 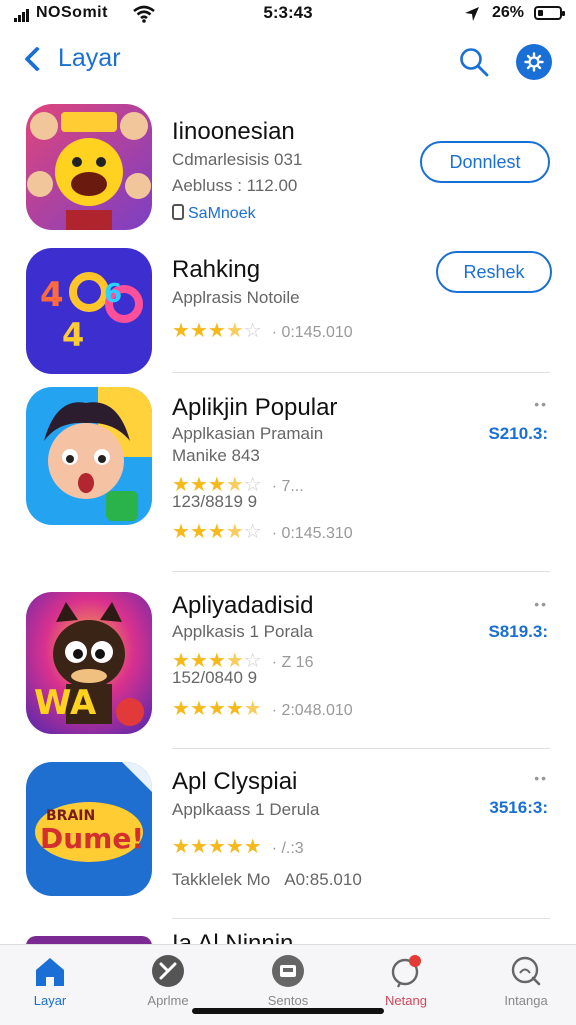 What do you see at coordinates (287, 848) in the screenshot?
I see `rating-meta: · /.:3` at bounding box center [287, 848].